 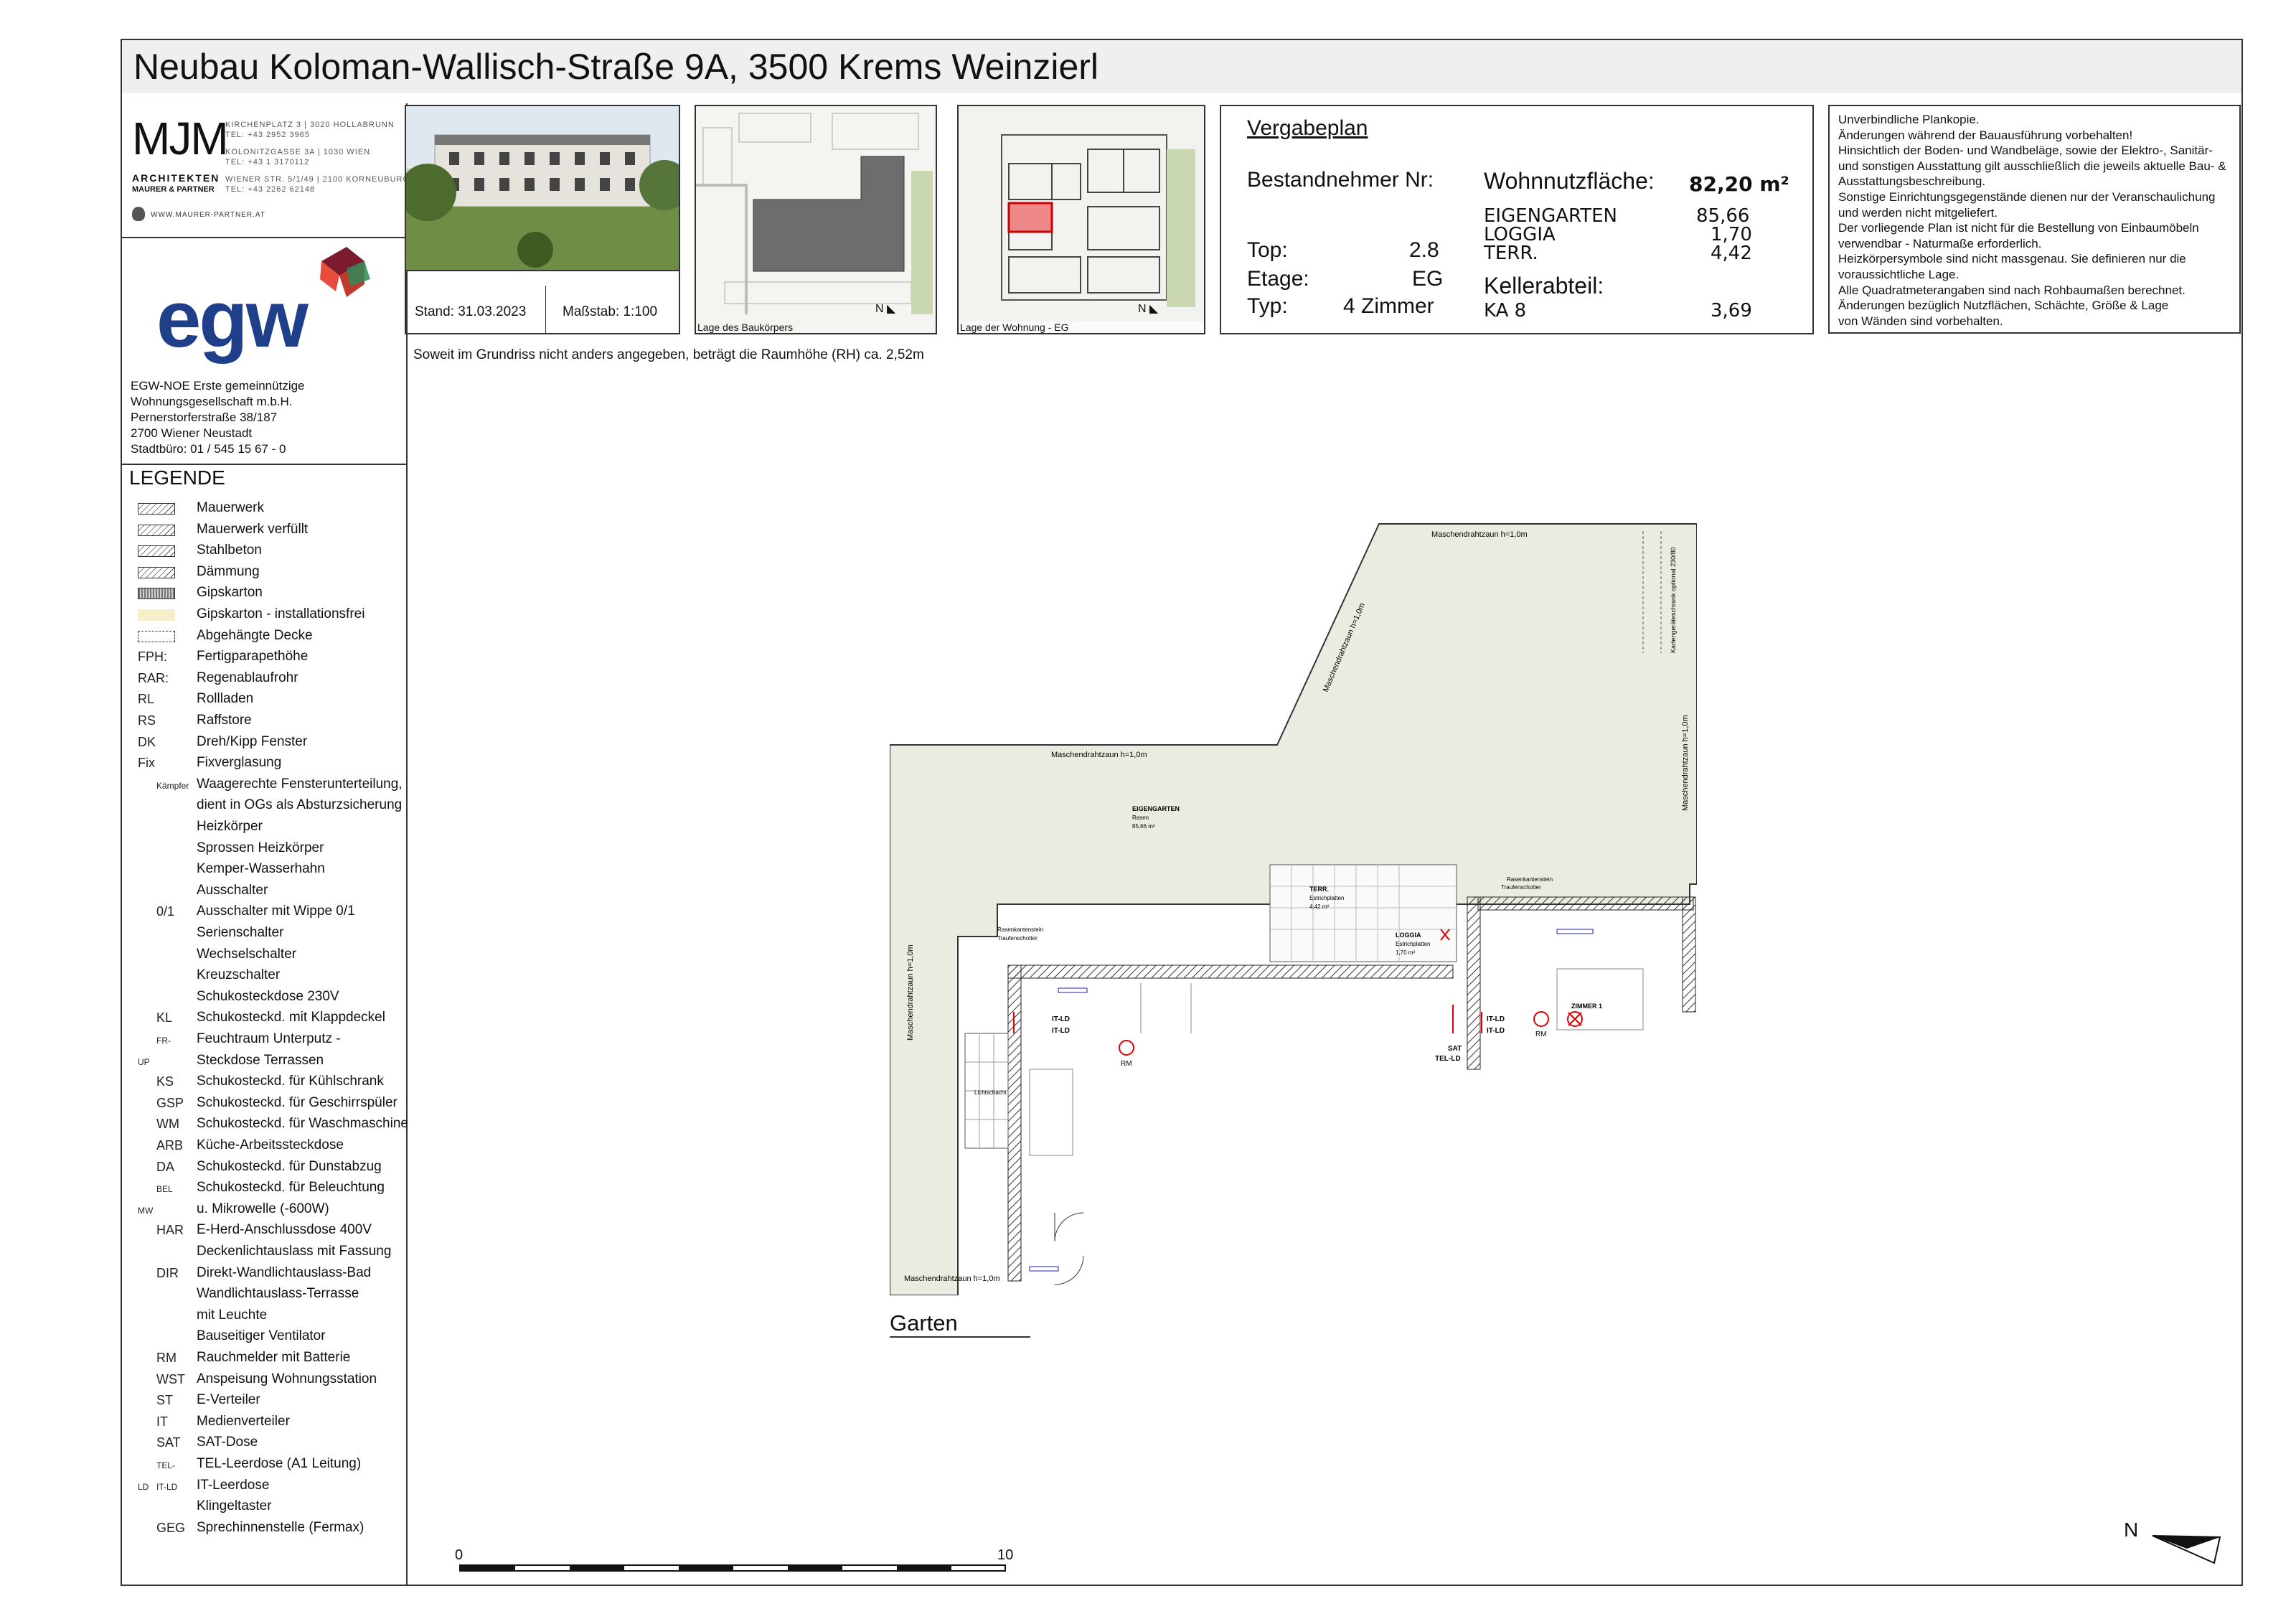 I want to click on legend-row: Schukosteckdose 230V, so click(x=274, y=997).